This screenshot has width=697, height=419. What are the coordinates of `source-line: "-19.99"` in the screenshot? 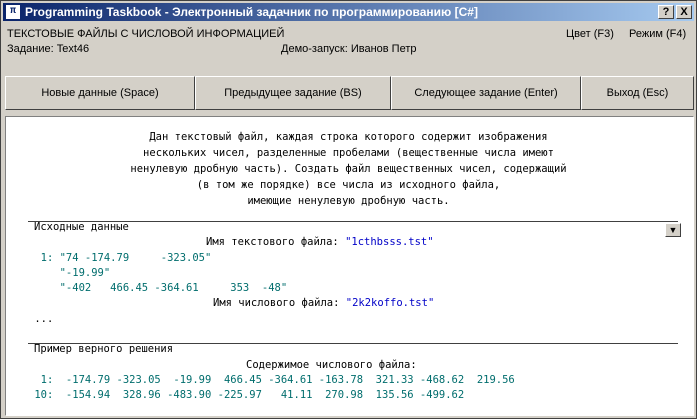 It's located at (69, 273).